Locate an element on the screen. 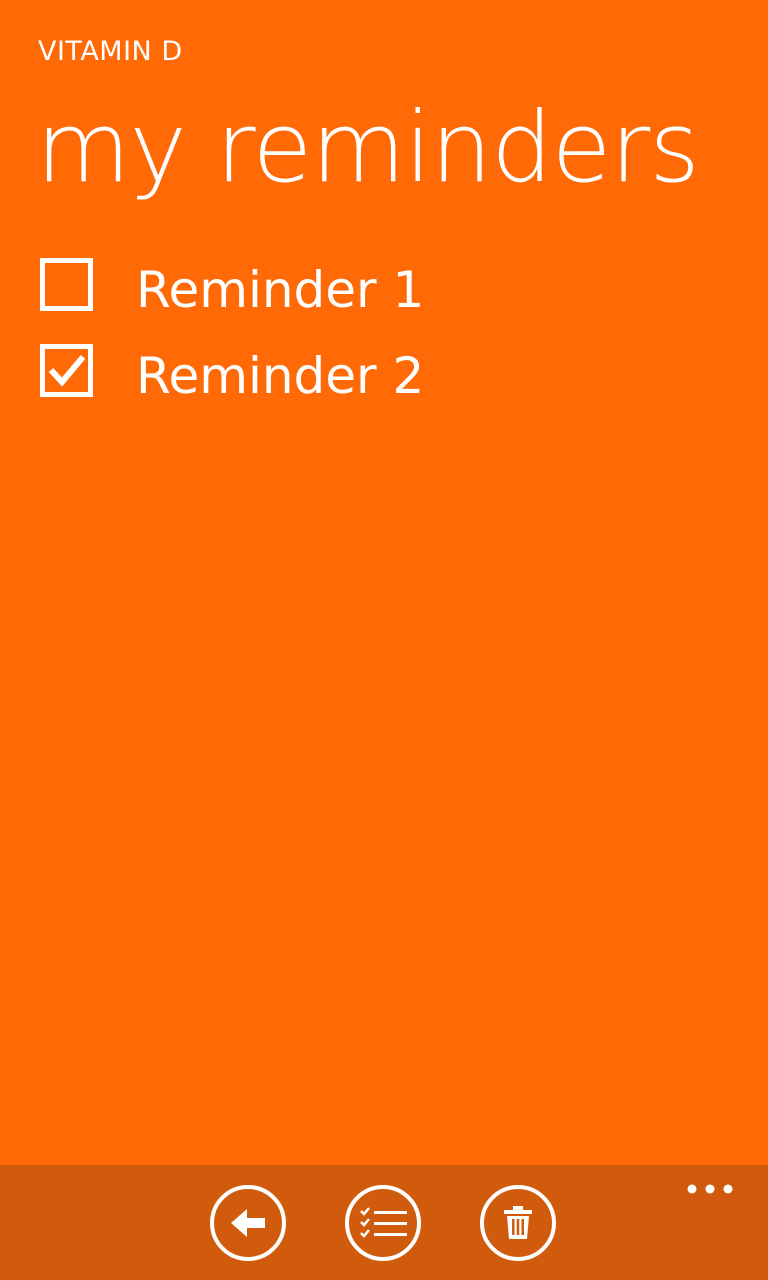 The width and height of the screenshot is (768, 1280). back-button is located at coordinates (248, 1223).